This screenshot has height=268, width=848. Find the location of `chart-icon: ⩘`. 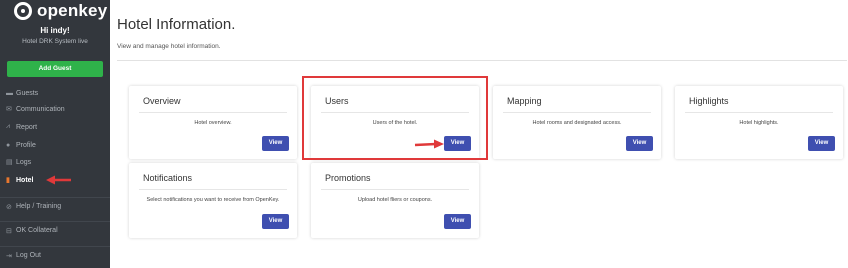

chart-icon: ⩘ is located at coordinates (8, 126).